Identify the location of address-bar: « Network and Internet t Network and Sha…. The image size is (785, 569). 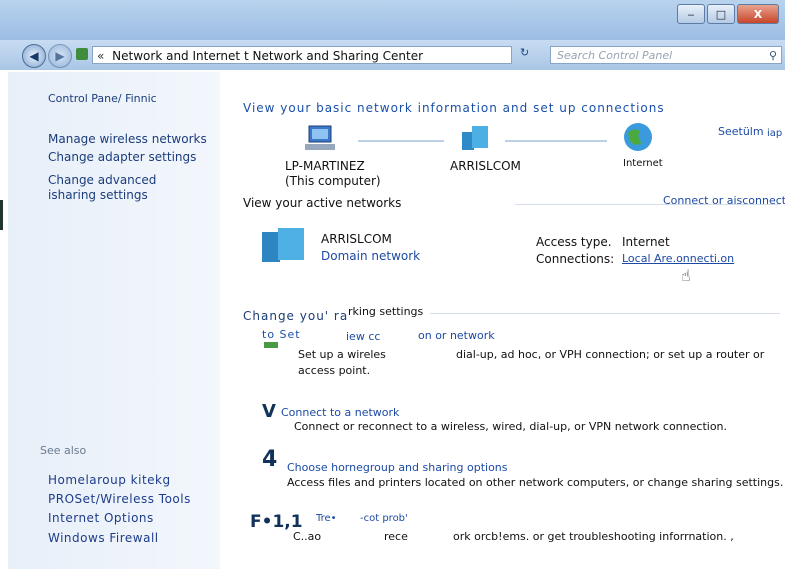
(302, 55).